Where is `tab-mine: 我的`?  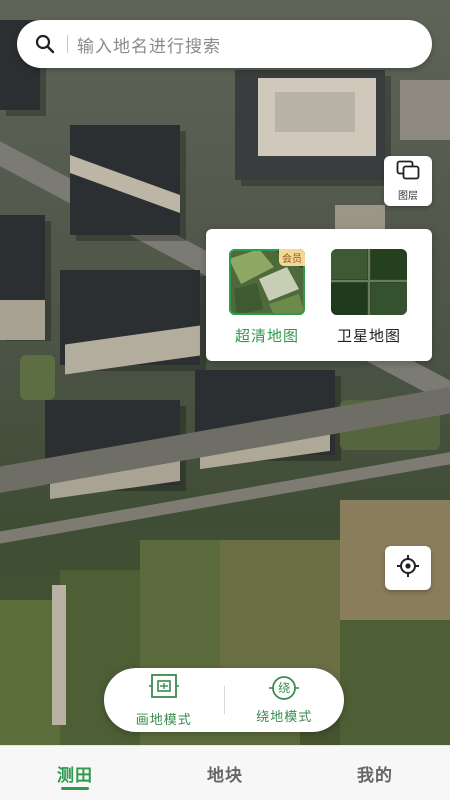
tab-mine: 我的 is located at coordinates (375, 773).